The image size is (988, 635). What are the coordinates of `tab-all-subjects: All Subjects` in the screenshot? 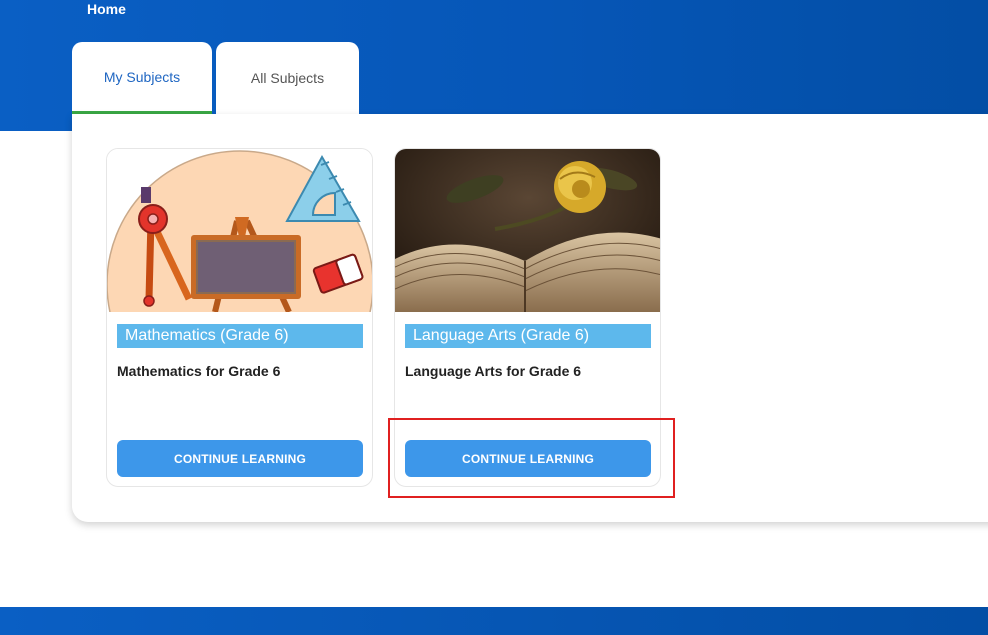 It's located at (287, 78).